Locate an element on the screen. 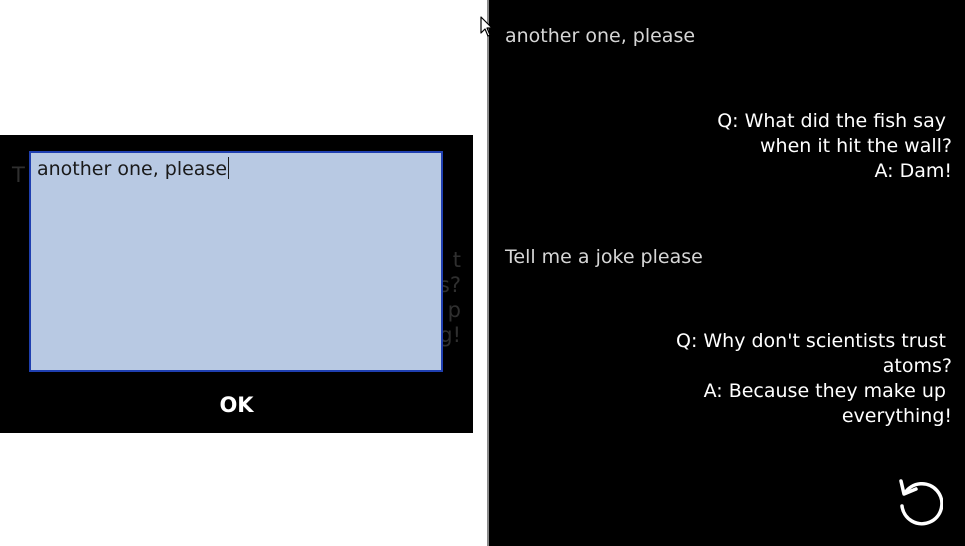 The height and width of the screenshot is (546, 965). message-input-value: another one, please is located at coordinates (132, 169).